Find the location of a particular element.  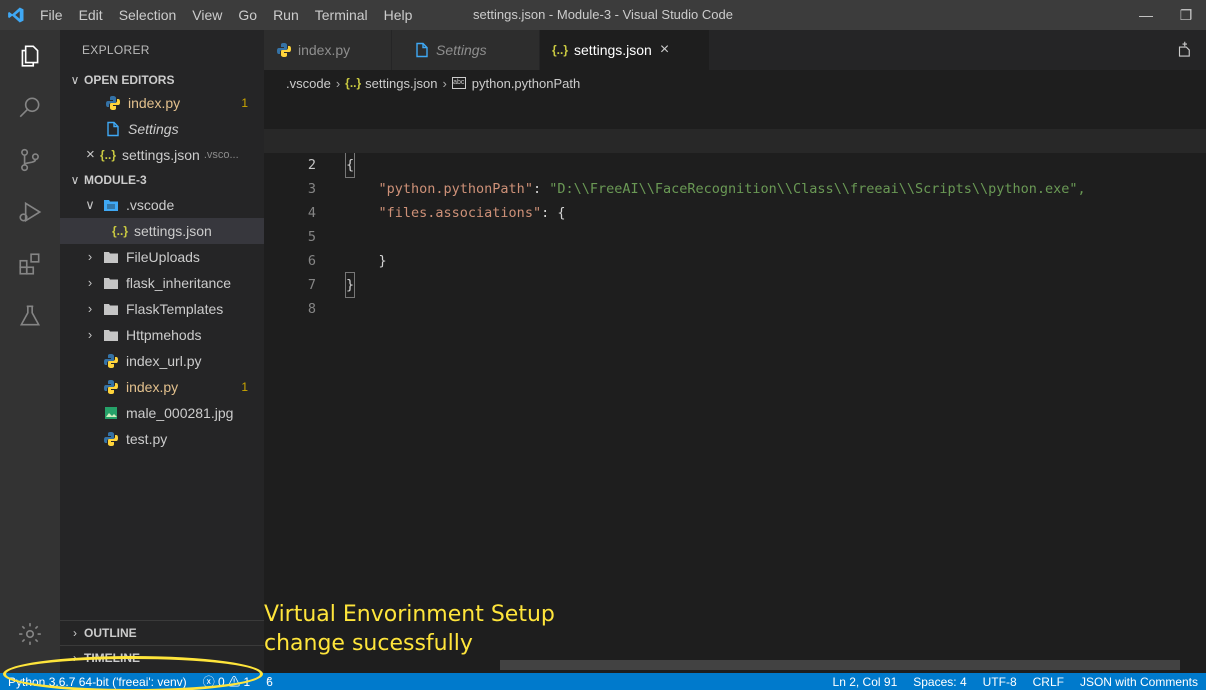

tree-file-test-py: test.py is located at coordinates (162, 439).